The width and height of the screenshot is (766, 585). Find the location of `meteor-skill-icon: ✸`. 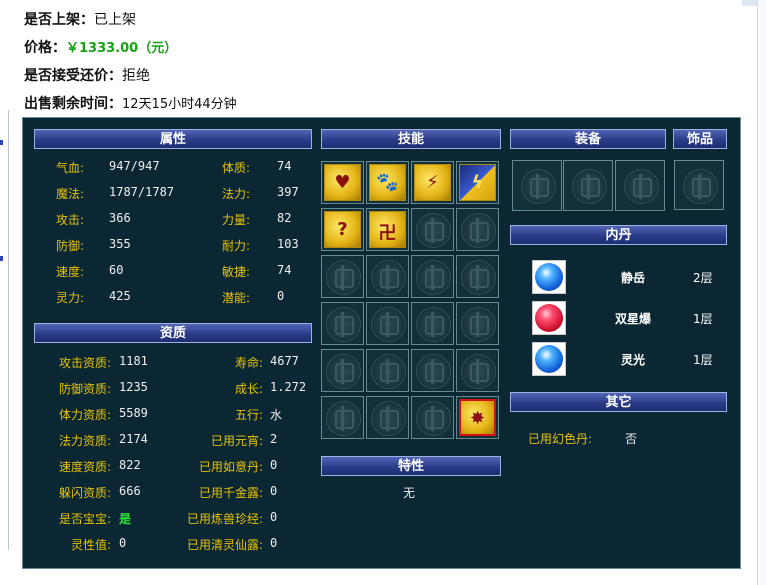

meteor-skill-icon: ✸ is located at coordinates (477, 417).